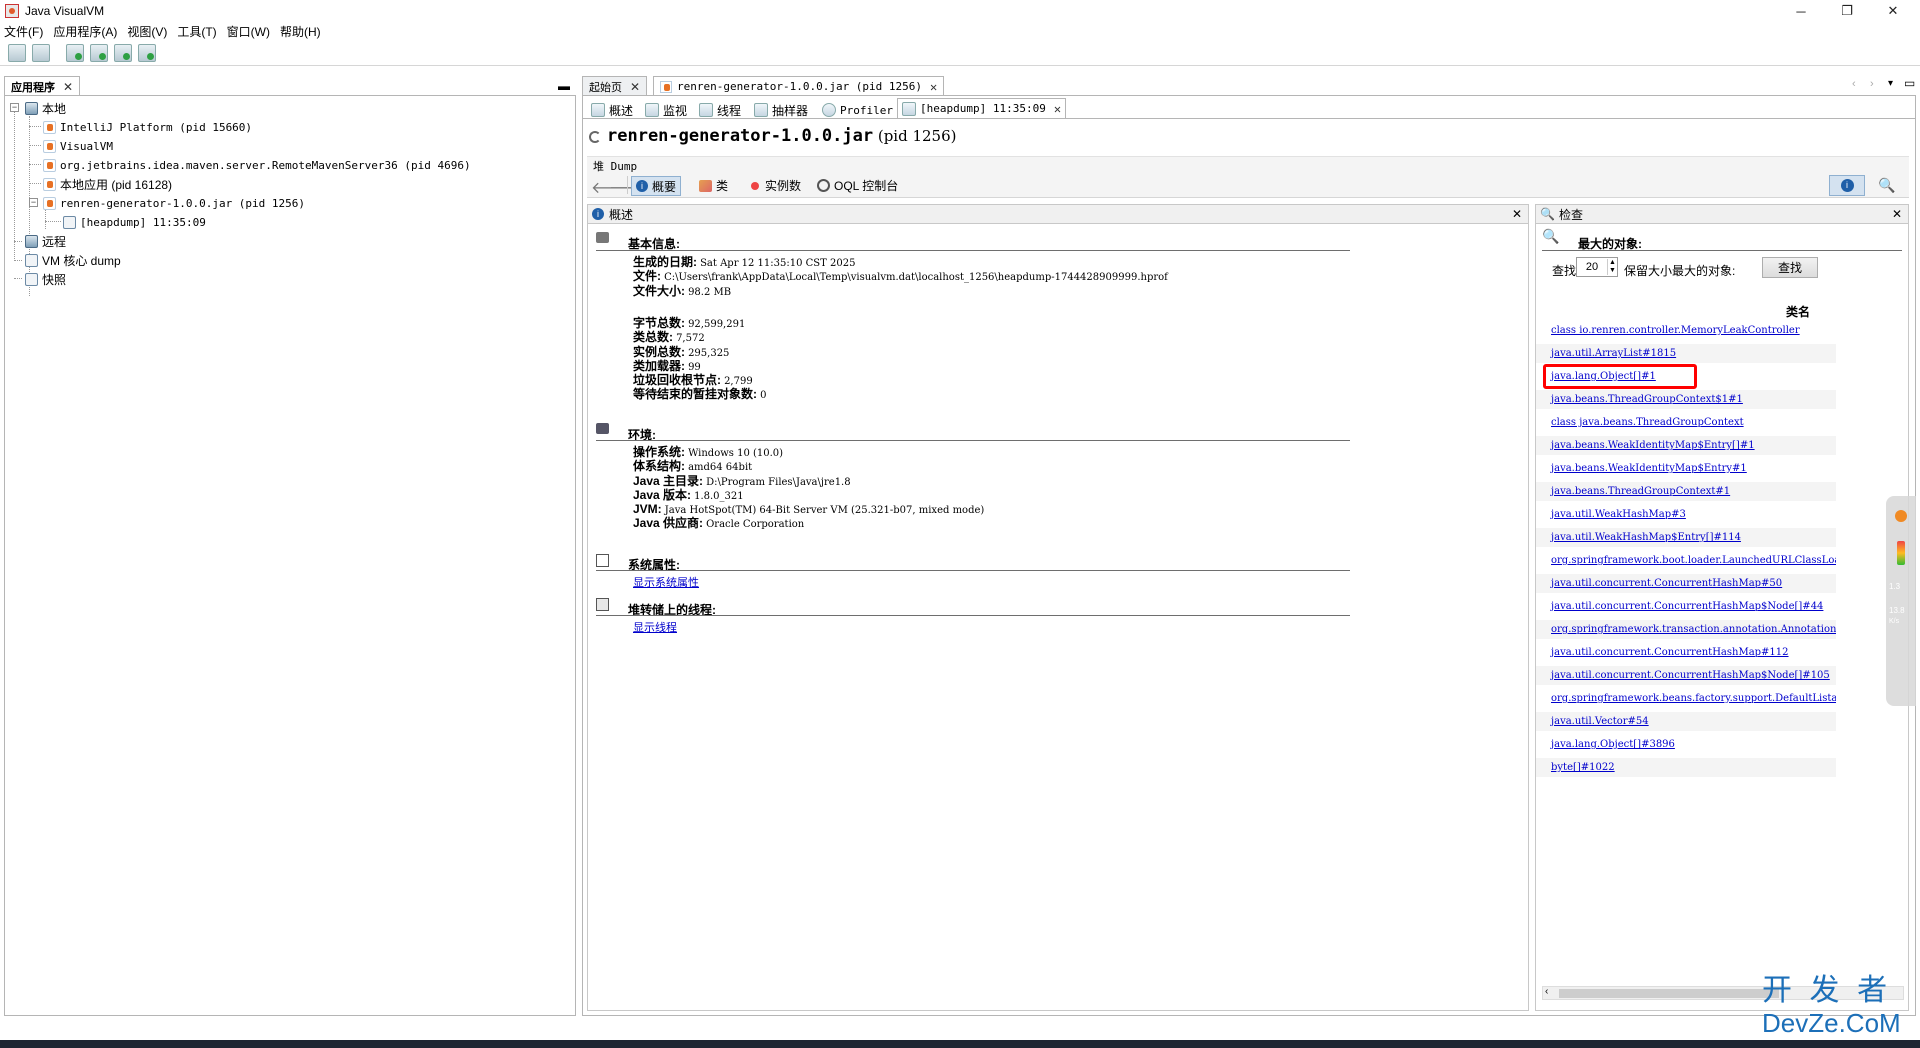 This screenshot has height=1048, width=1920. Describe the element at coordinates (23, 31) in the screenshot. I see `menu-file: 文件(F)` at that location.